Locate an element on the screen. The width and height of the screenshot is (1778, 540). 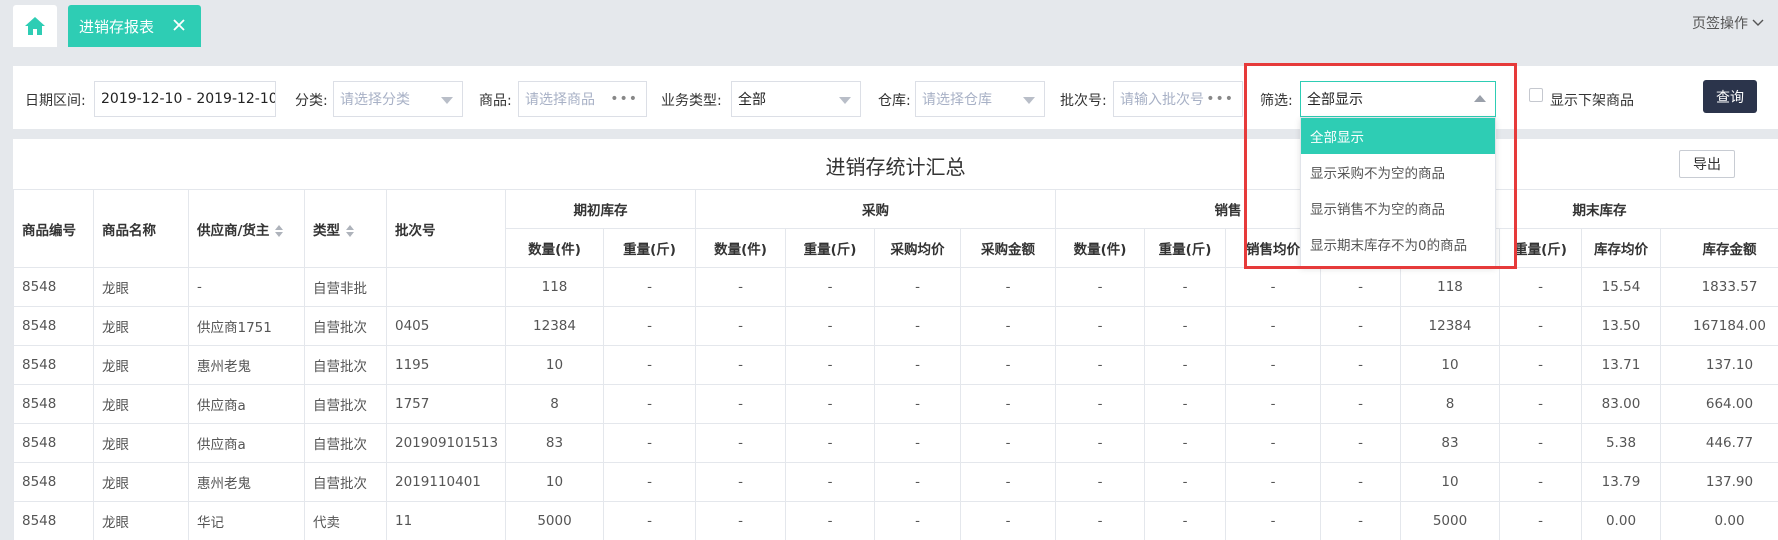
home-tab is located at coordinates (35, 26).